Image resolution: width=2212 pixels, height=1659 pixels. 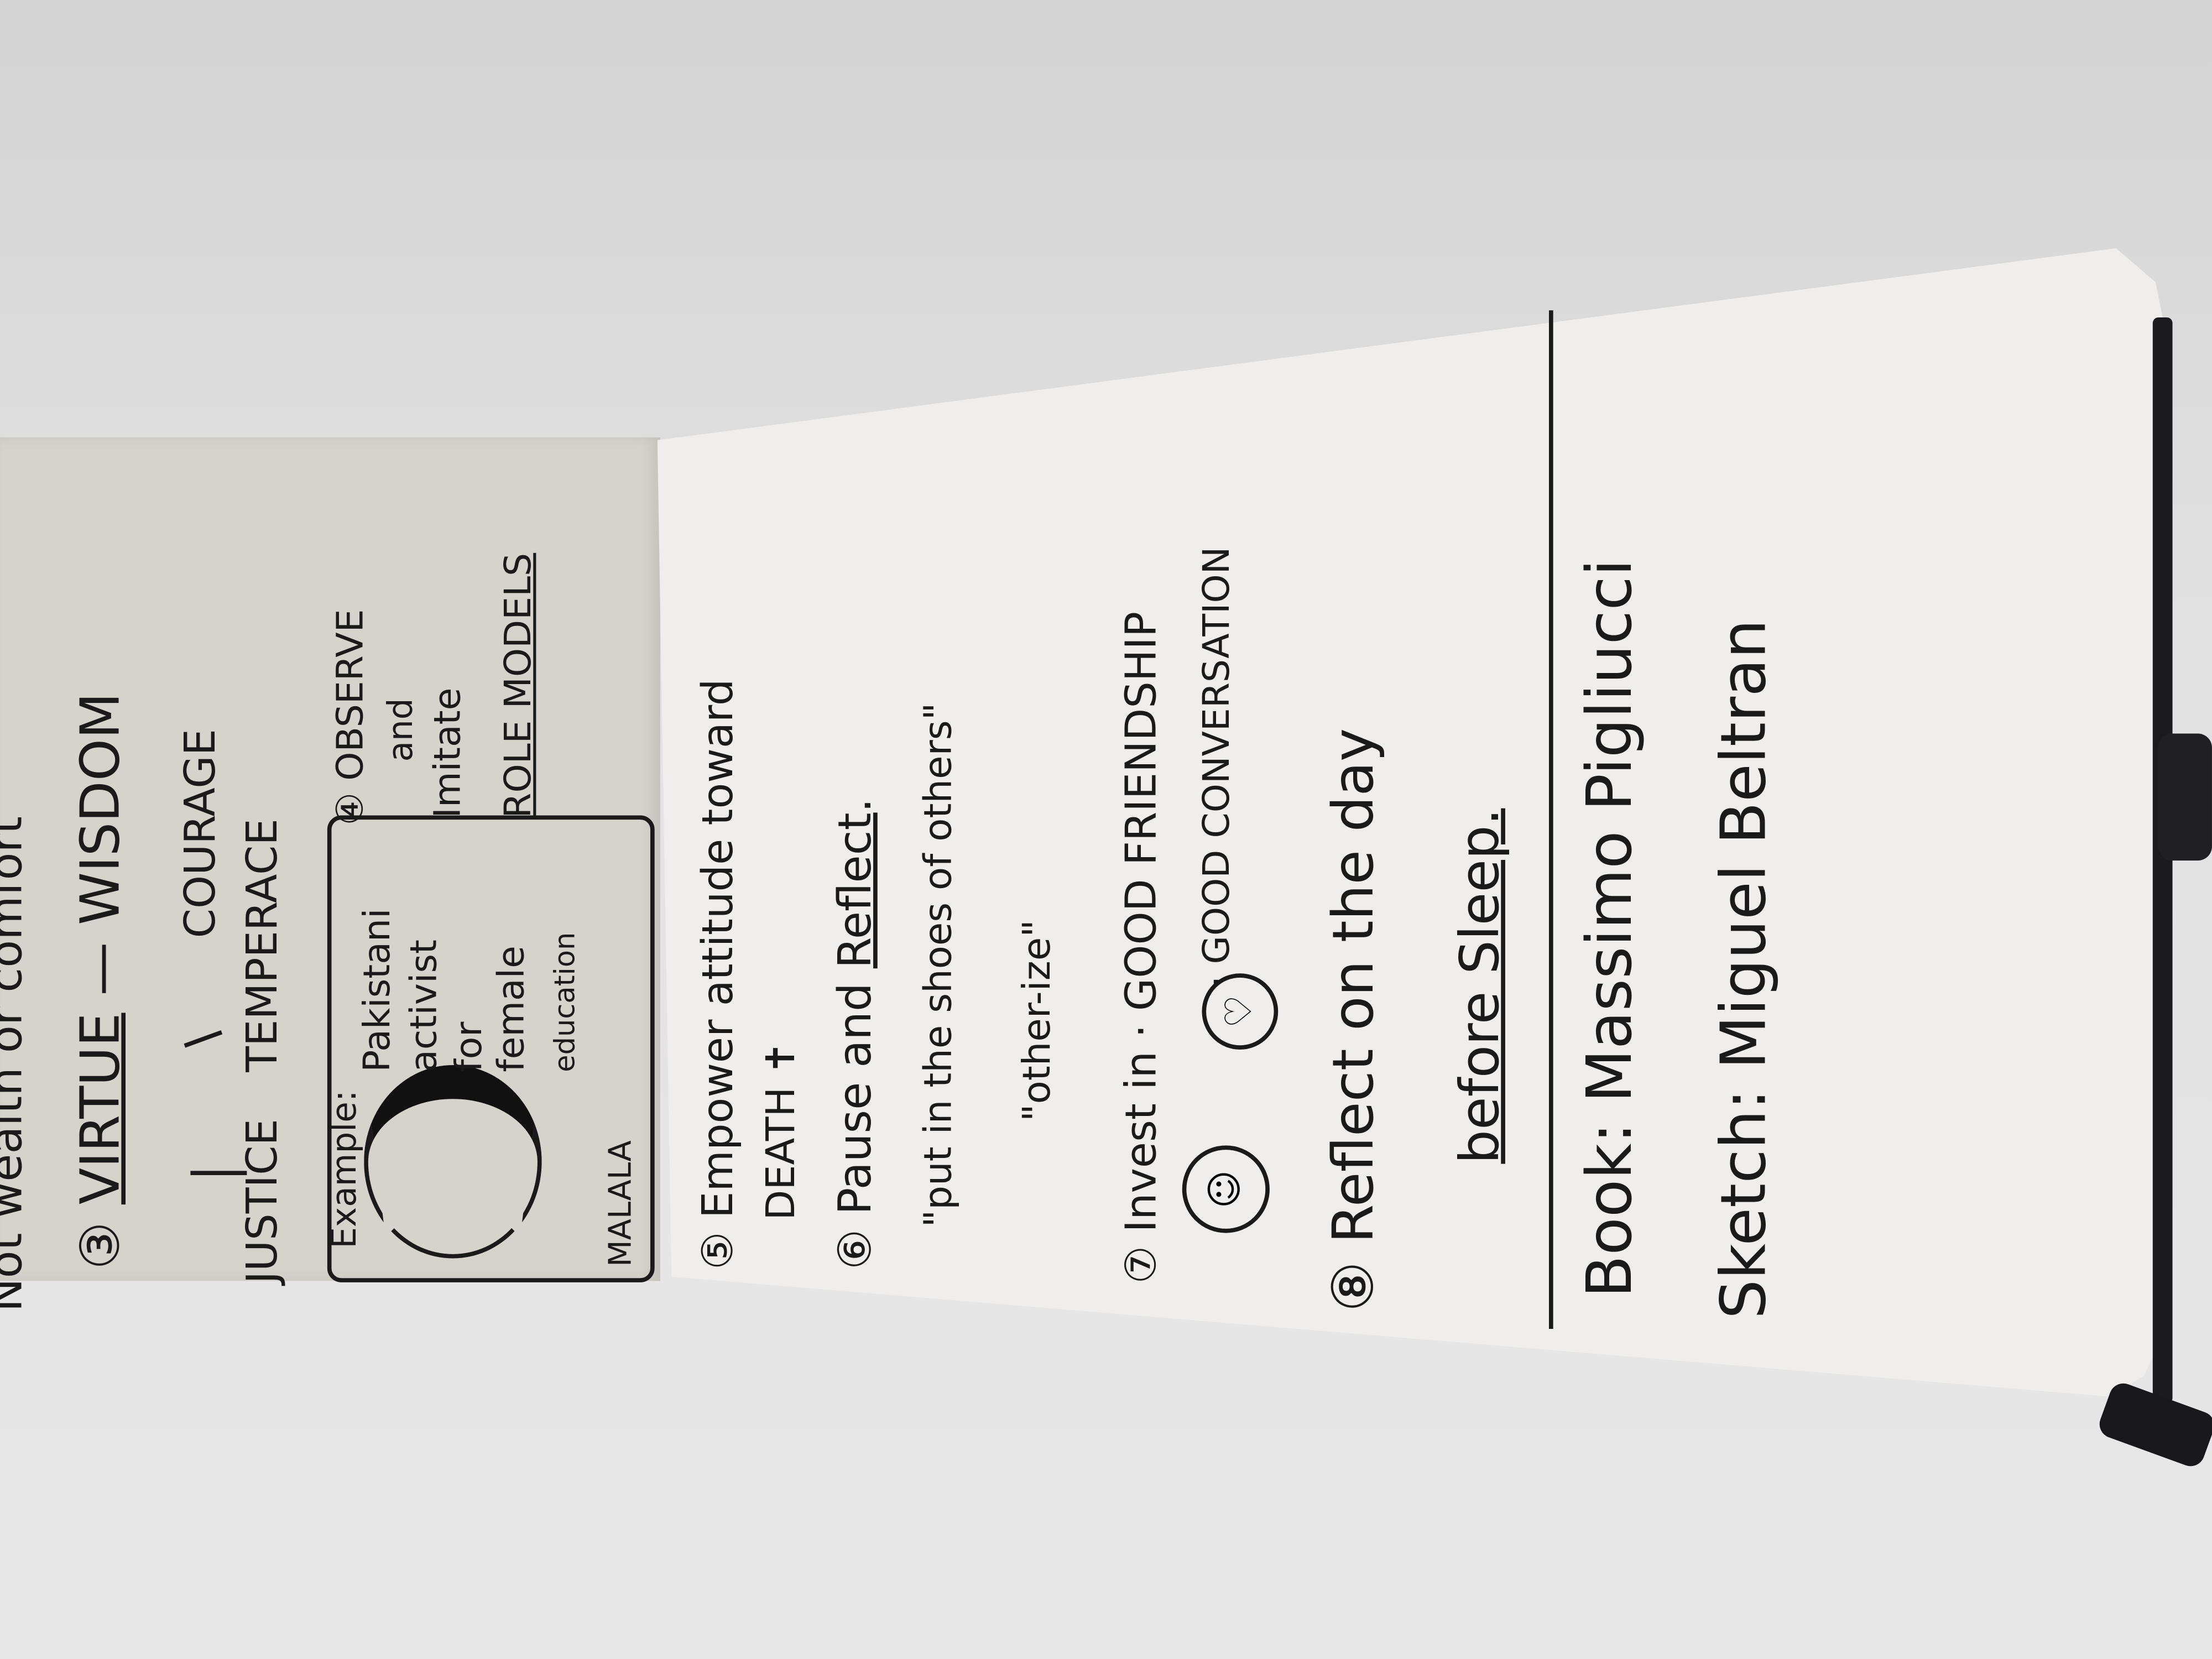 What do you see at coordinates (1480, 986) in the screenshot?
I see `item-8-cont: before Sleep.` at bounding box center [1480, 986].